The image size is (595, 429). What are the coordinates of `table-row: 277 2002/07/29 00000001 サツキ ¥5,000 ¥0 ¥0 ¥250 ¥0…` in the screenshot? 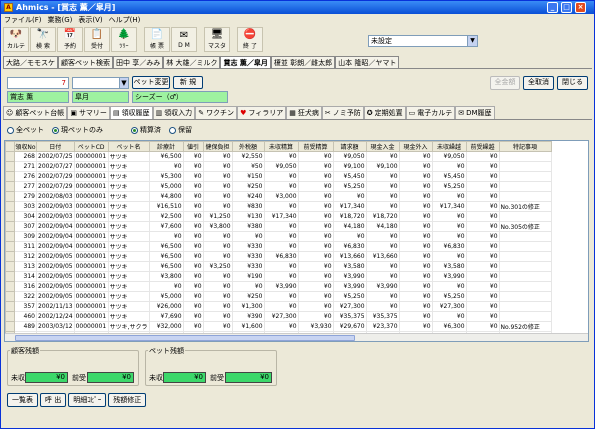 It's located at (278, 186).